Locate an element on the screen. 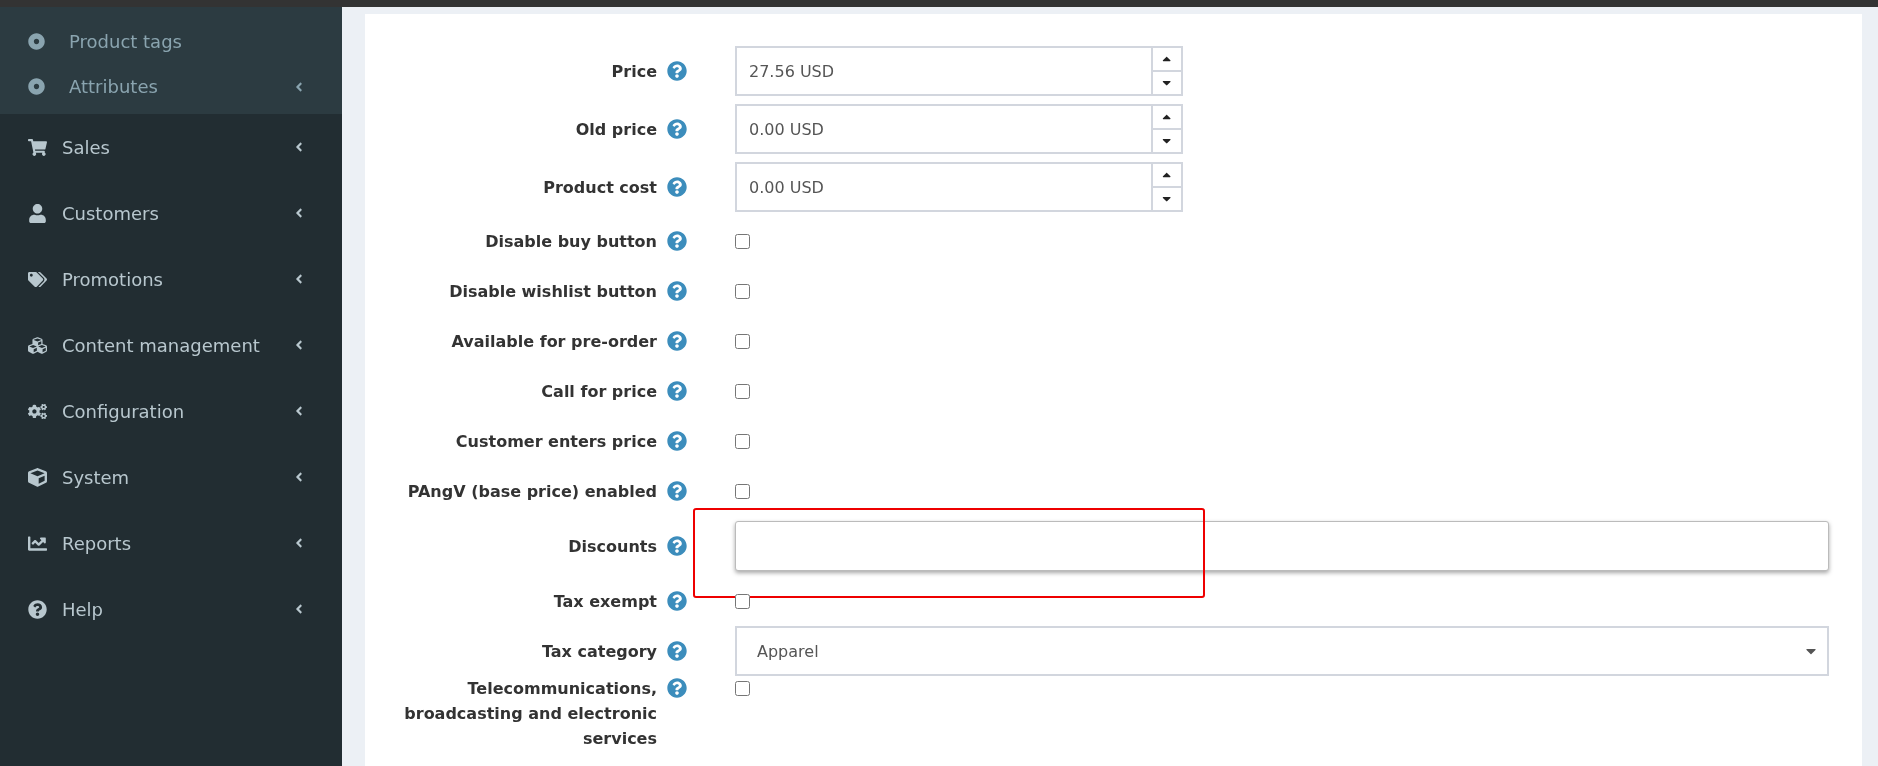 The height and width of the screenshot is (766, 1878). number-field: 27.56 USD is located at coordinates (943, 71).